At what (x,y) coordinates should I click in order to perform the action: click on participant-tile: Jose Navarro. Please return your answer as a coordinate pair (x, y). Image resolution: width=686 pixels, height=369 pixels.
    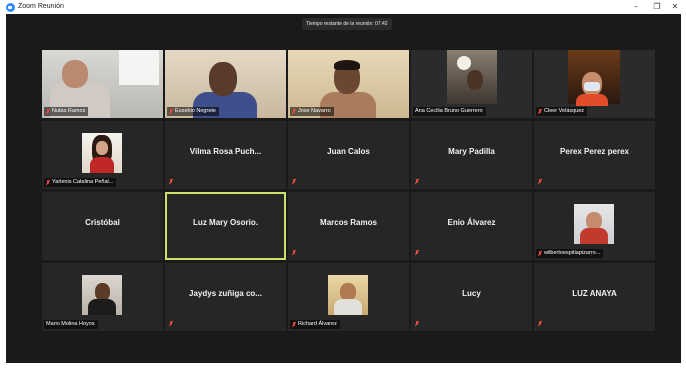
    Looking at the image, I should click on (348, 84).